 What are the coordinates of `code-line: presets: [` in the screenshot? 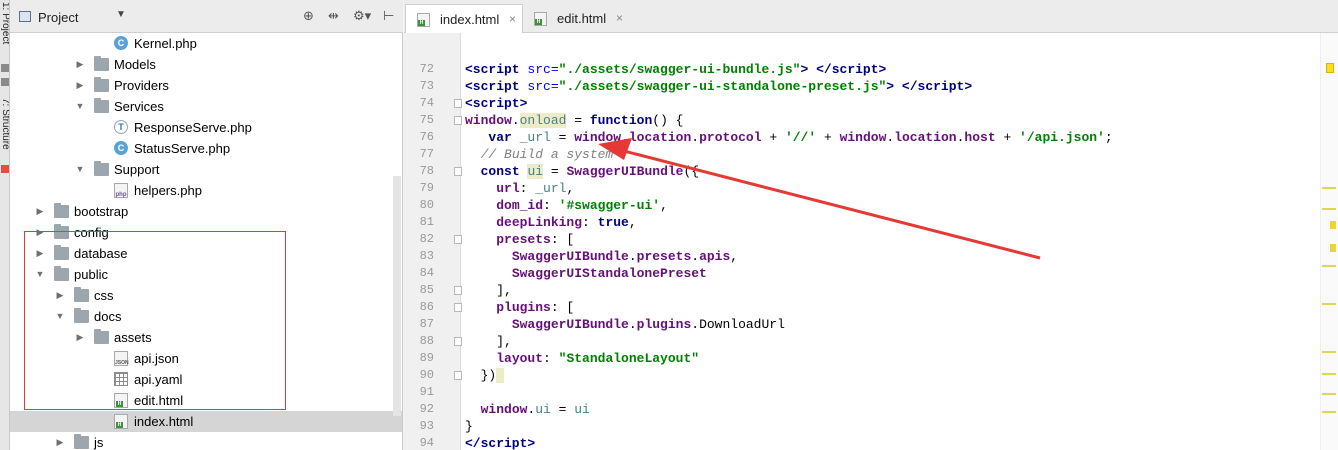 It's located at (519, 239).